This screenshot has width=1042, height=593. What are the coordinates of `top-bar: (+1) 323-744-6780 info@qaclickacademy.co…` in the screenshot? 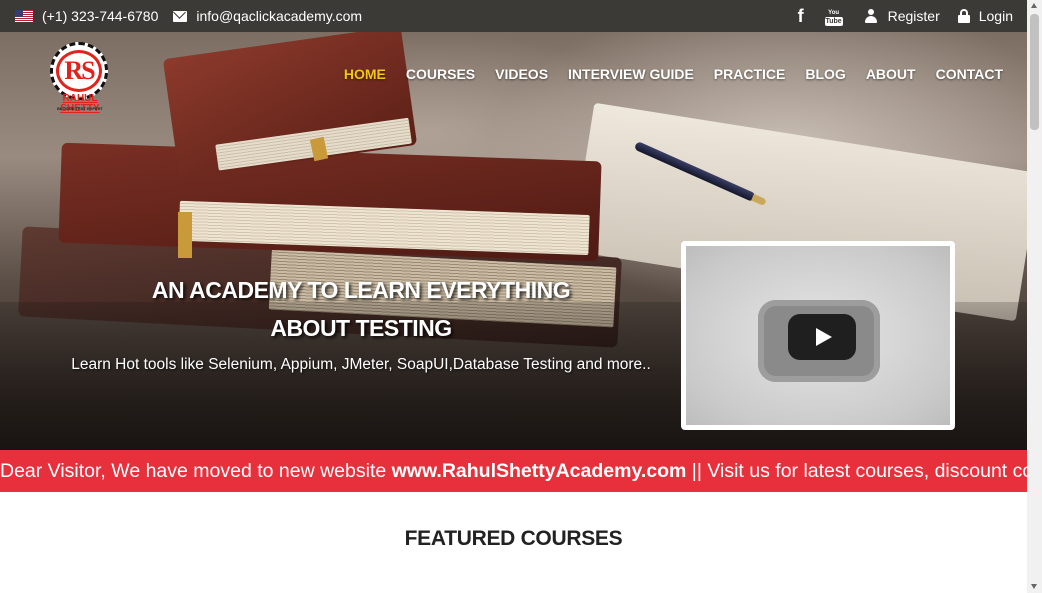 It's located at (513, 16).